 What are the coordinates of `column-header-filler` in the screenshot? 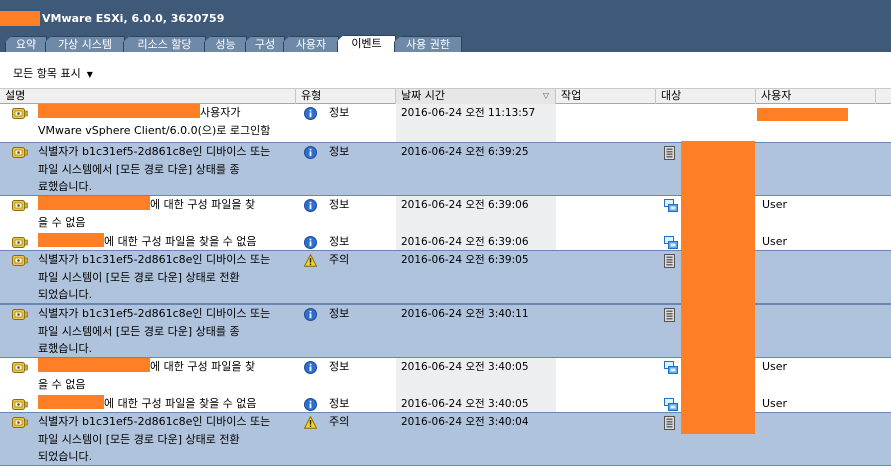 It's located at (883, 96).